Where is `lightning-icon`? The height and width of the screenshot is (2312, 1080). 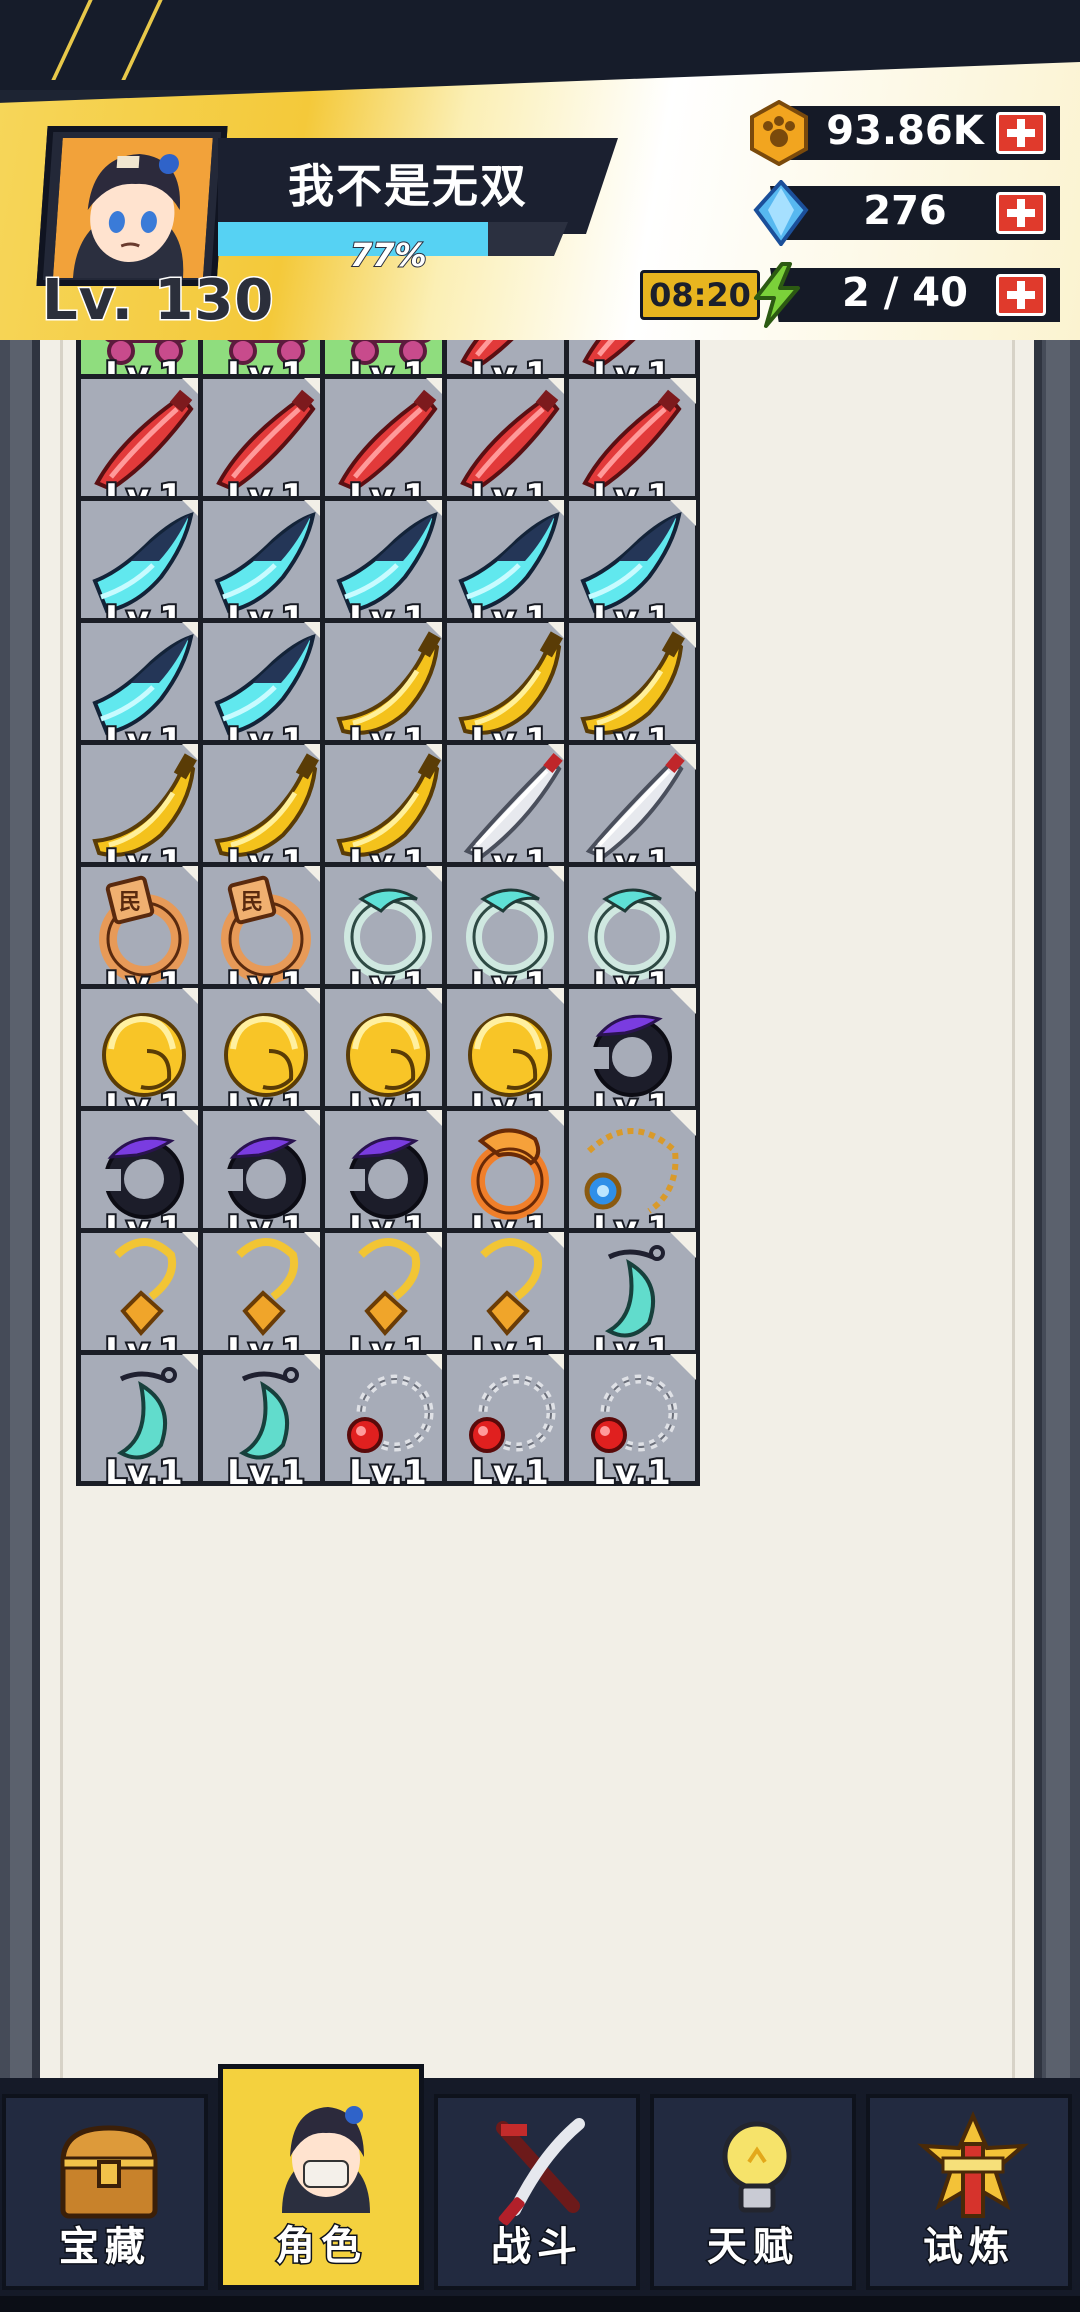
lightning-icon is located at coordinates (777, 295).